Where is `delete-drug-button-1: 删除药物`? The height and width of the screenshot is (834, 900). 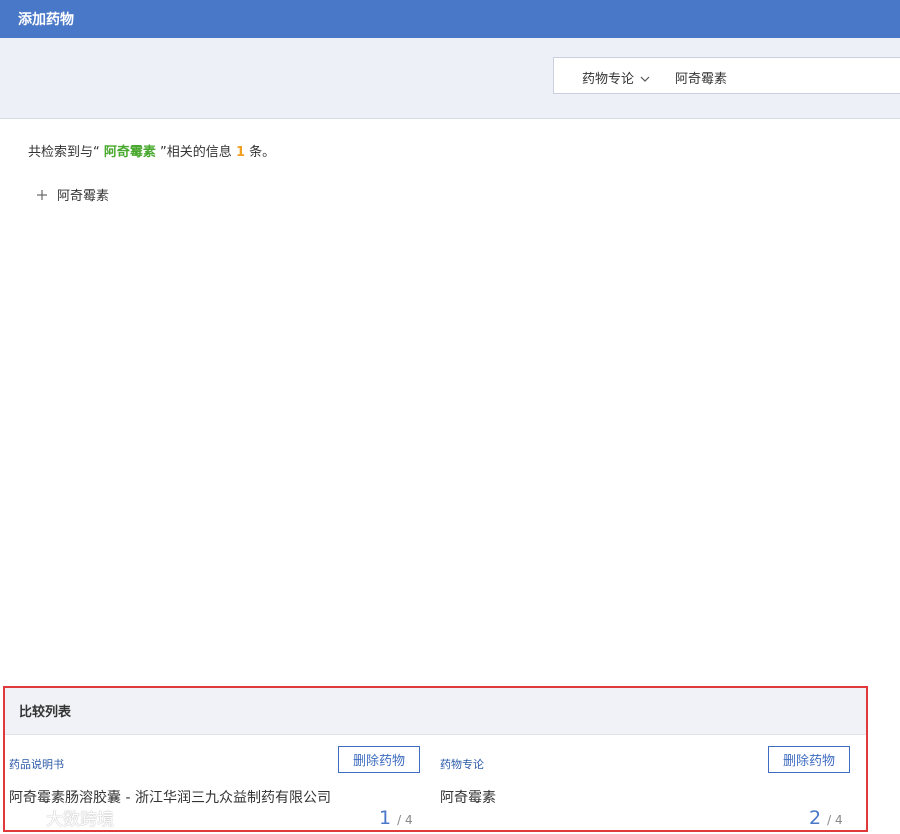 delete-drug-button-1: 删除药物 is located at coordinates (379, 759).